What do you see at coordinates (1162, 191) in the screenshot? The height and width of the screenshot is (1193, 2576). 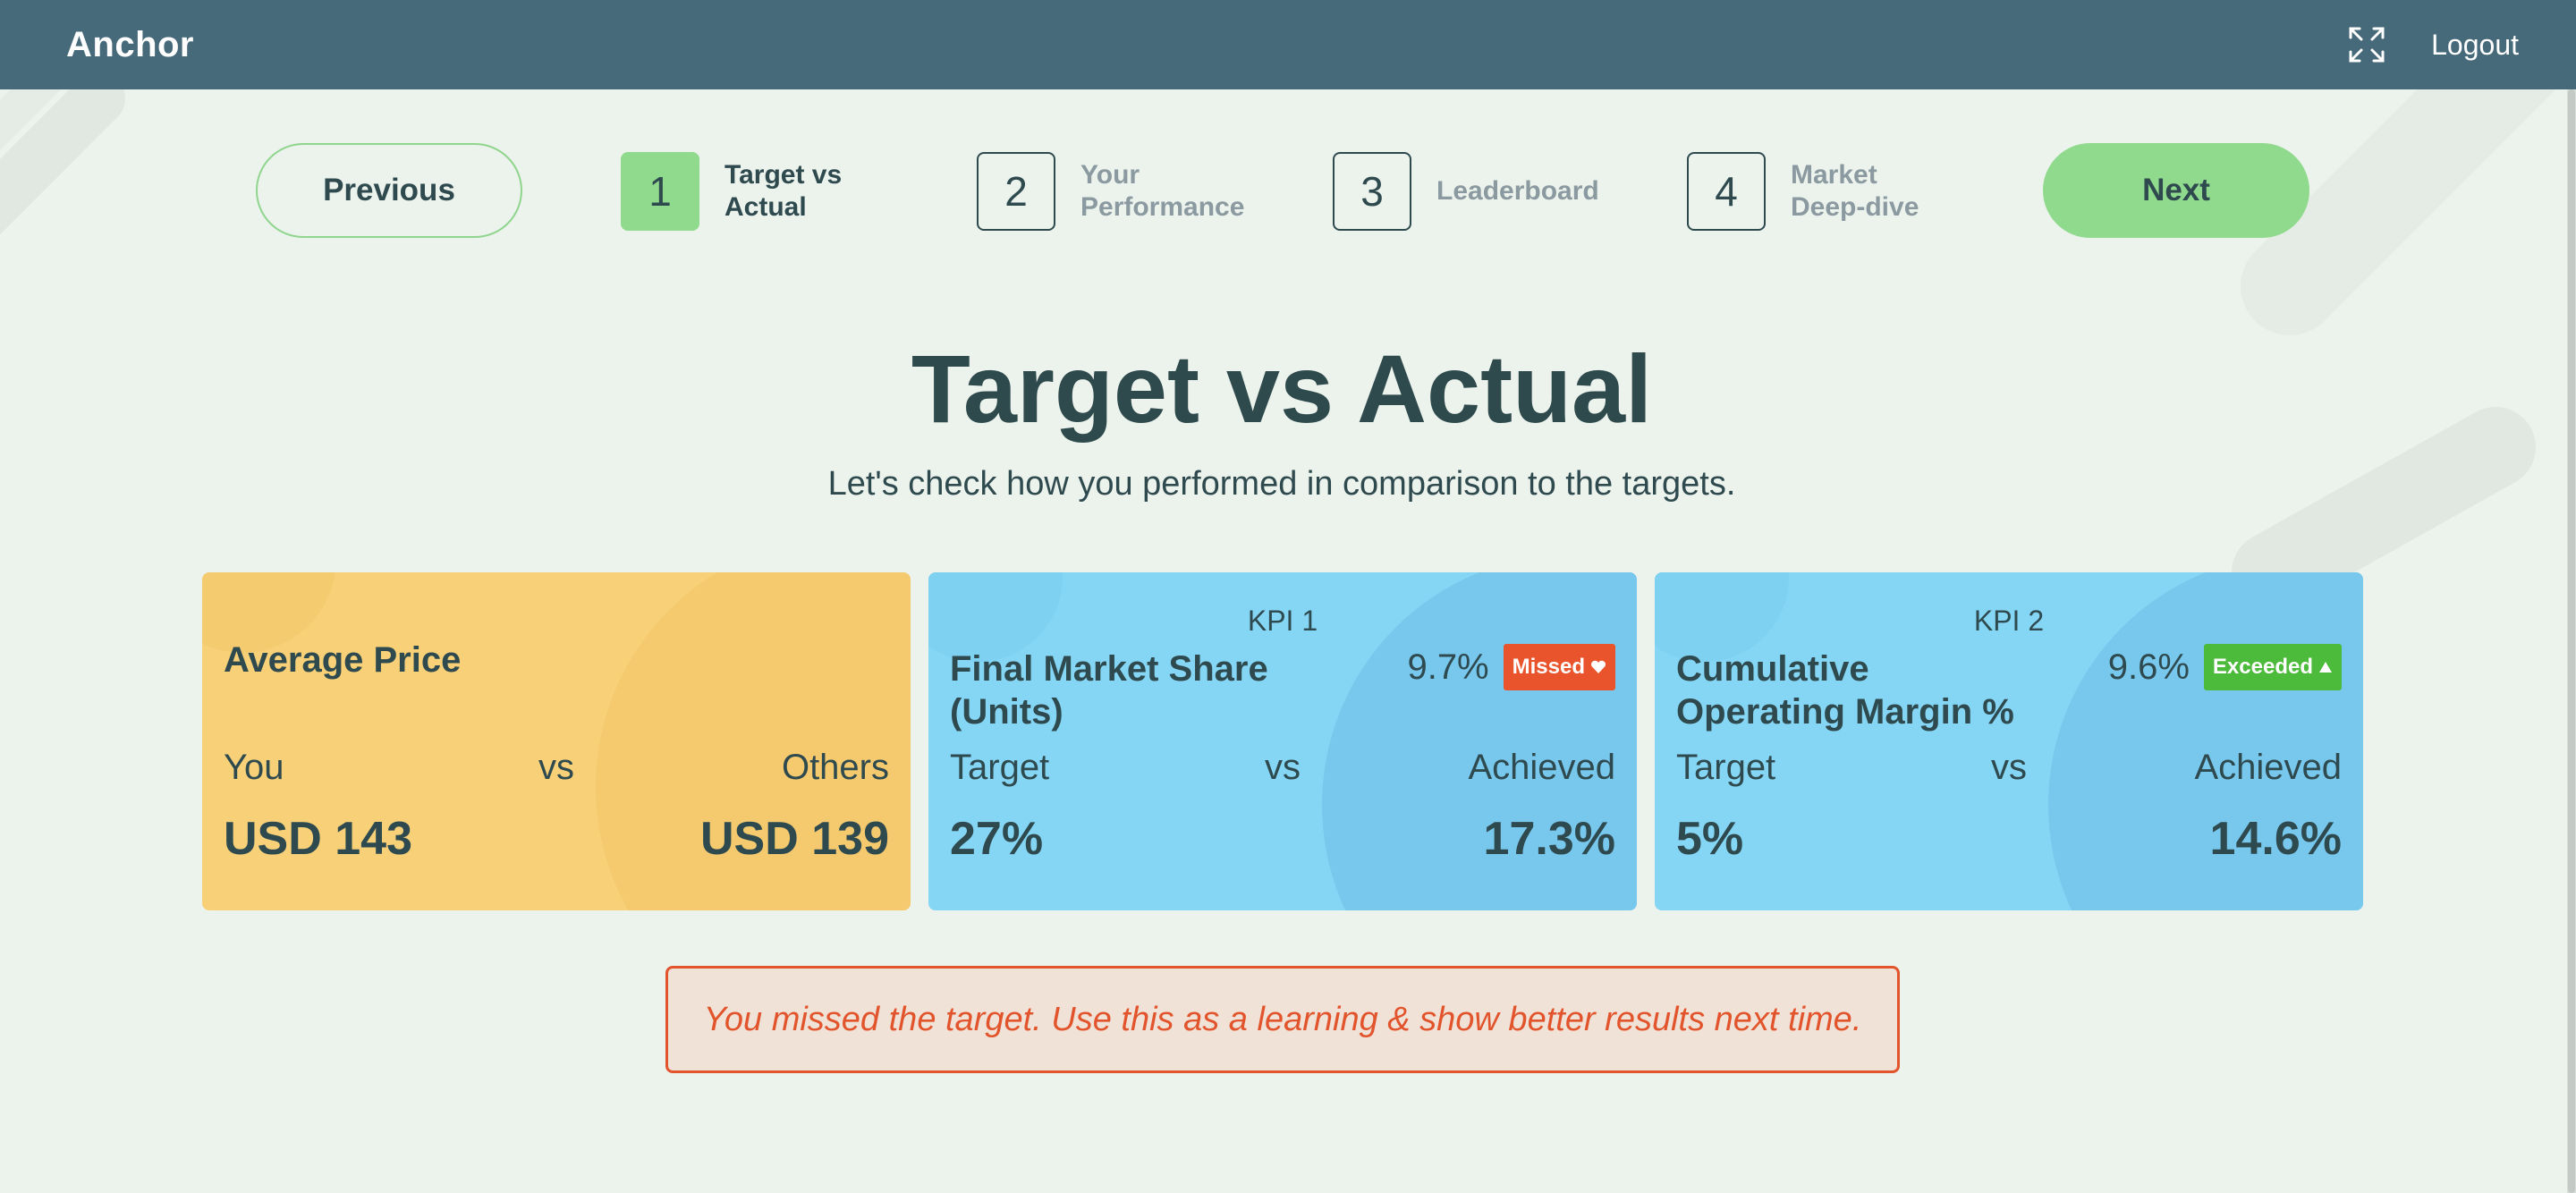 I see `step-label: Your Performance` at bounding box center [1162, 191].